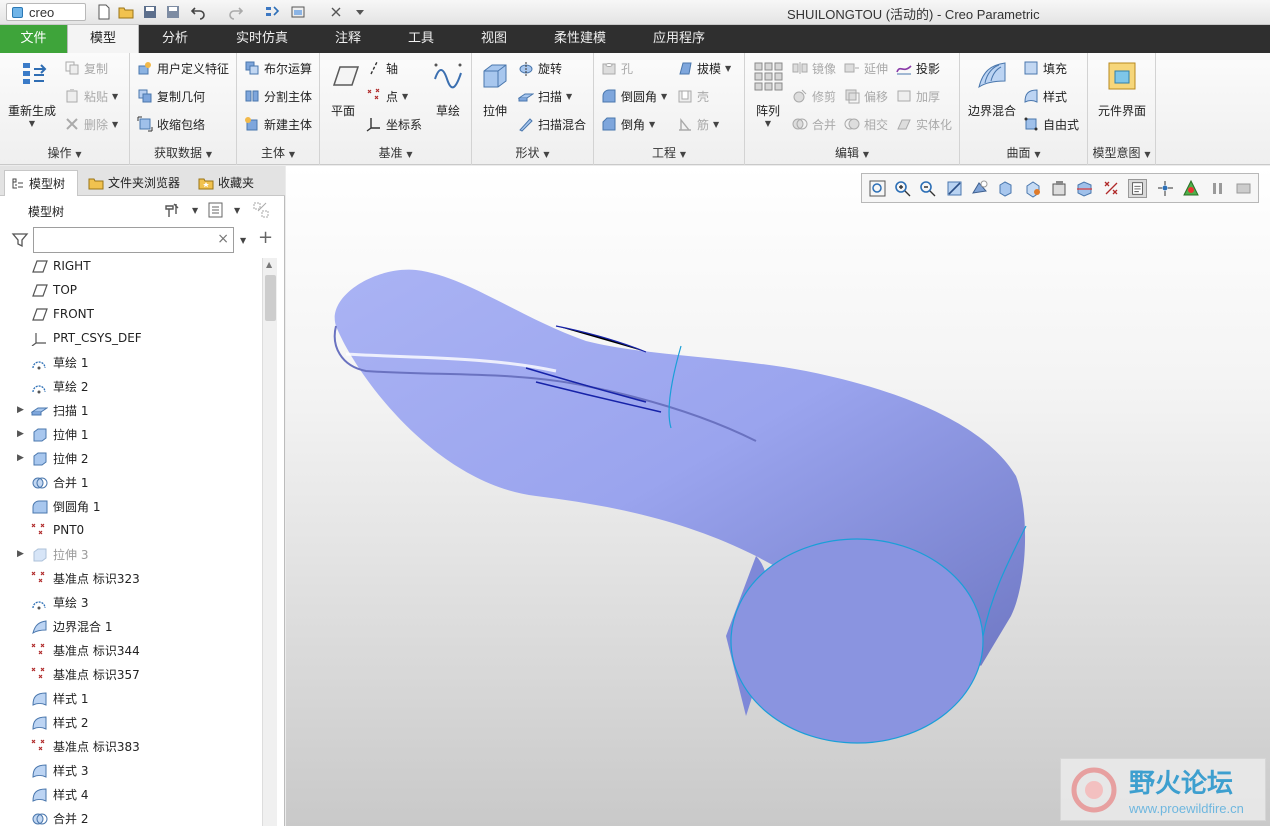  Describe the element at coordinates (131, 746) in the screenshot. I see `tree-item: 基准点 标识383` at that location.